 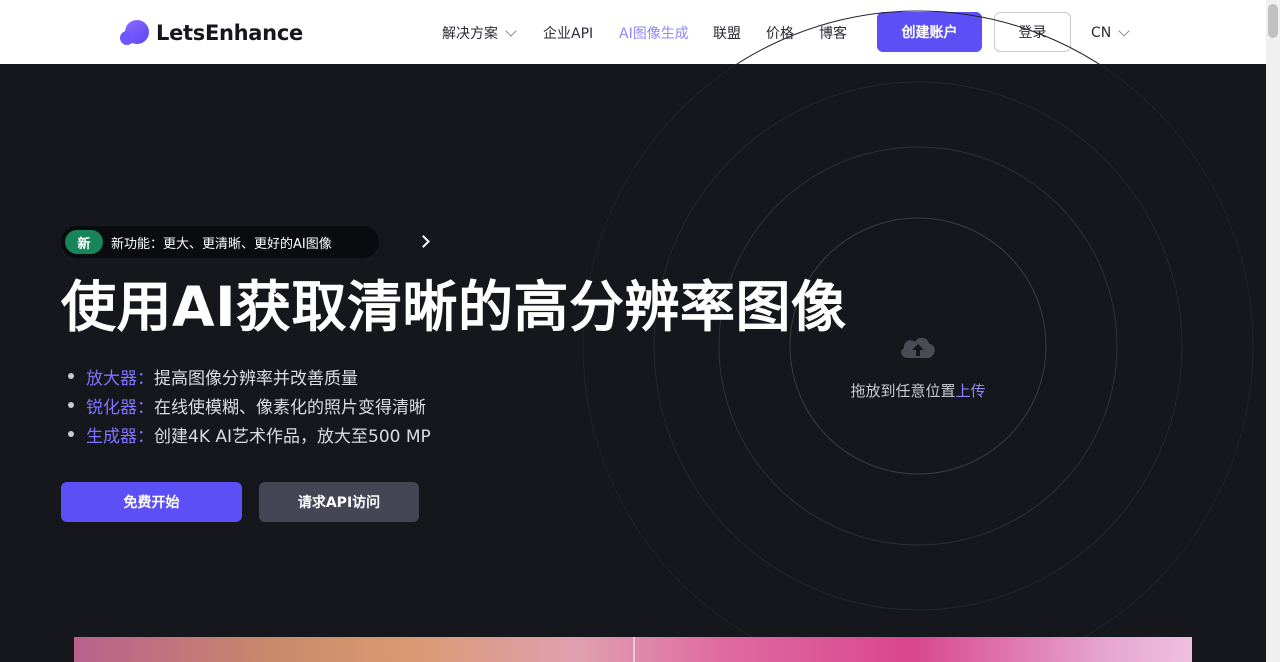 I want to click on nav-ai-image-generation-label: AI图像生成, so click(x=654, y=34).